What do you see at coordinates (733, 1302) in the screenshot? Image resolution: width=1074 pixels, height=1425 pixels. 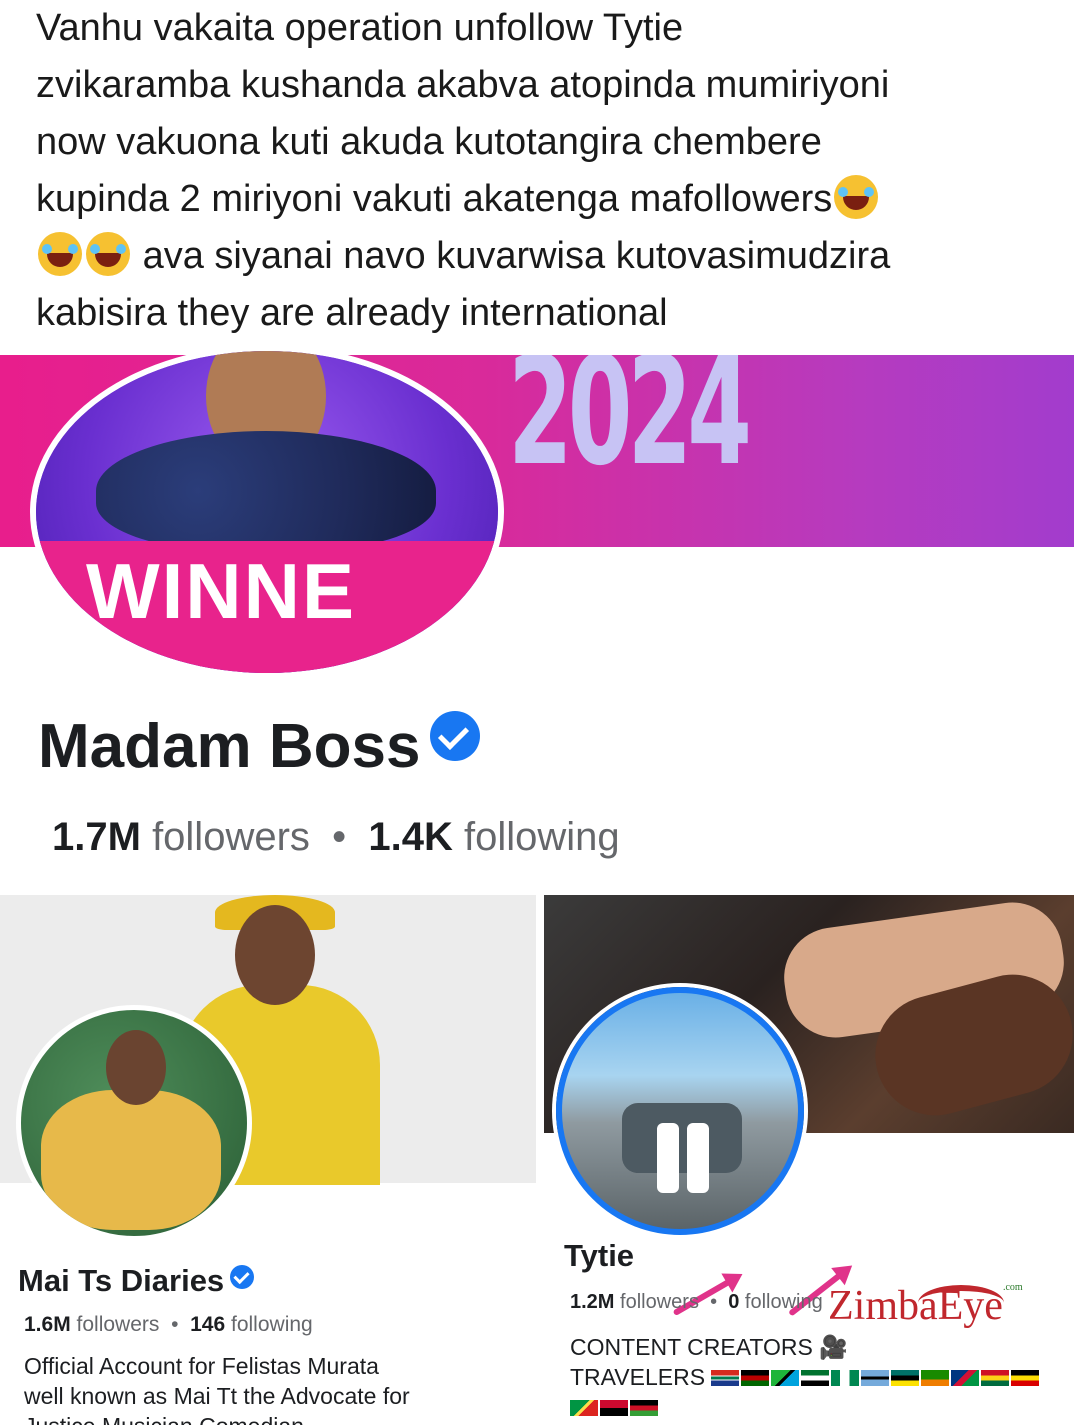 I see `following-count: 0` at bounding box center [733, 1302].